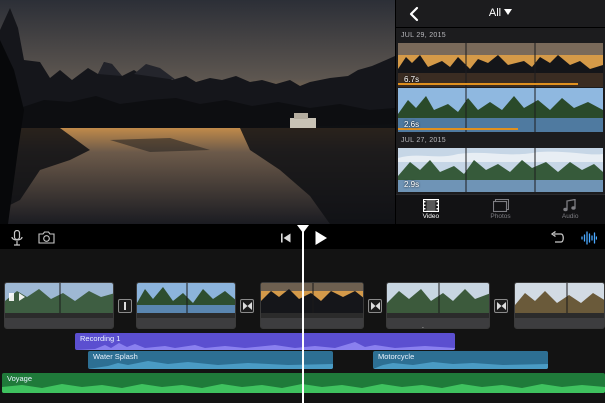  I want to click on audio-clip-label: Water Splash, so click(115, 356).